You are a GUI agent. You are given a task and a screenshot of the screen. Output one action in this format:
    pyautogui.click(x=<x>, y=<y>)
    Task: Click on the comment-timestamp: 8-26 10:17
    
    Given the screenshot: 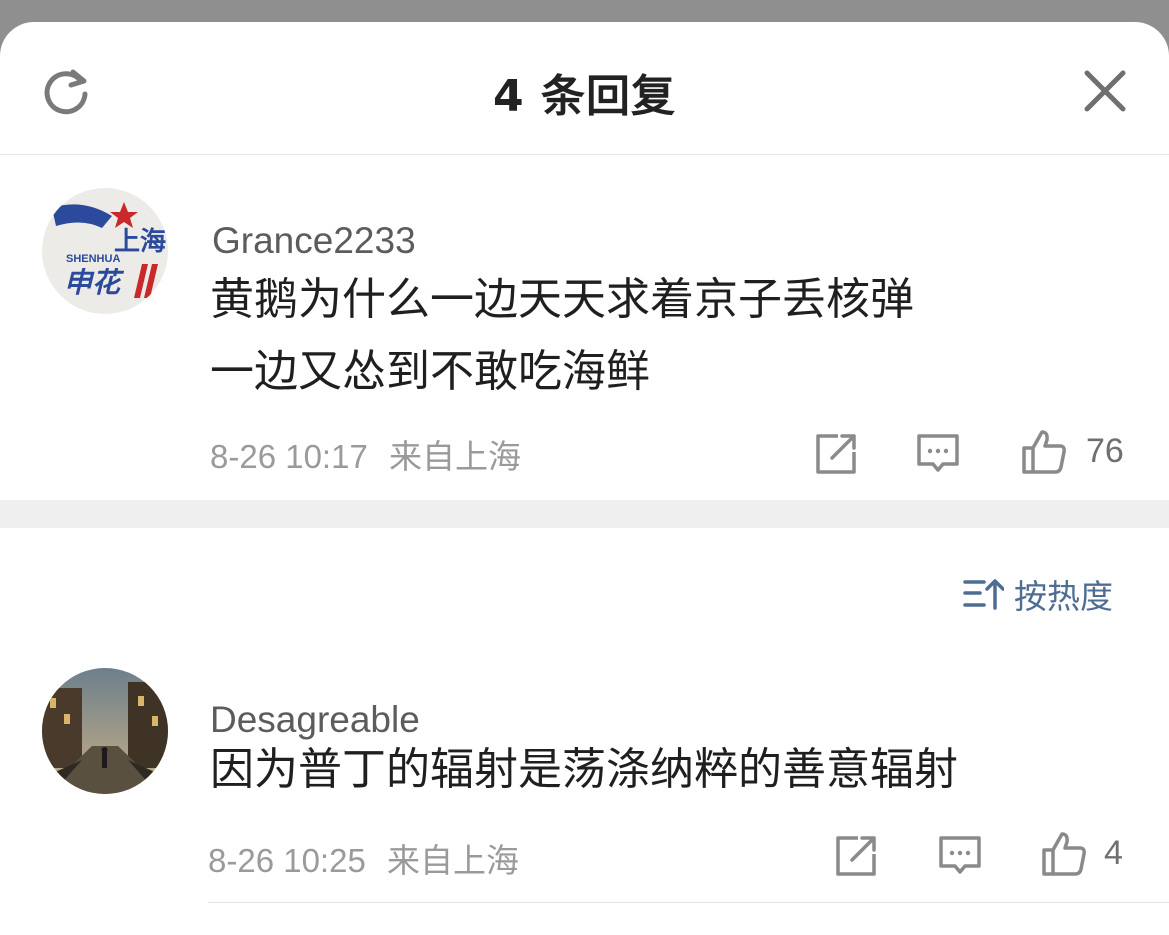 What is the action you would take?
    pyautogui.click(x=289, y=456)
    